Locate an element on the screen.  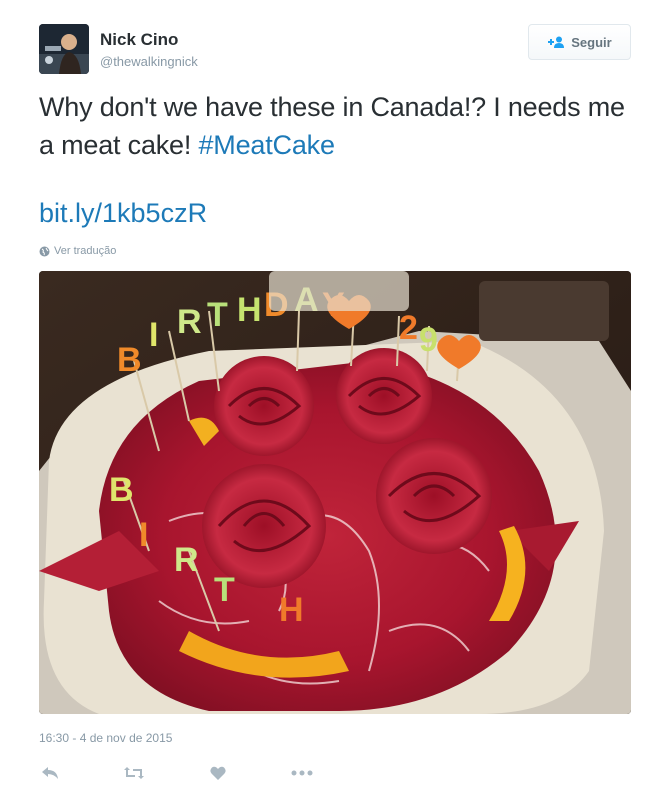
hashtag-link: #MeatCake is located at coordinates (266, 145).